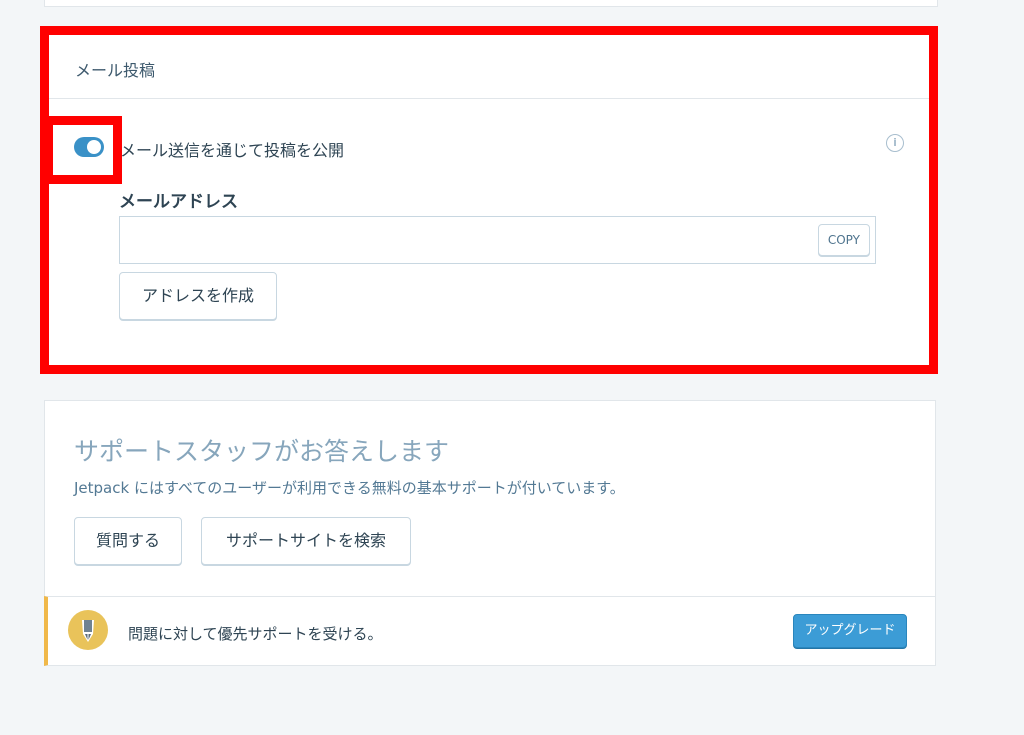 The width and height of the screenshot is (1024, 735). I want to click on email-post-header: メール投稿, so click(490, 66).